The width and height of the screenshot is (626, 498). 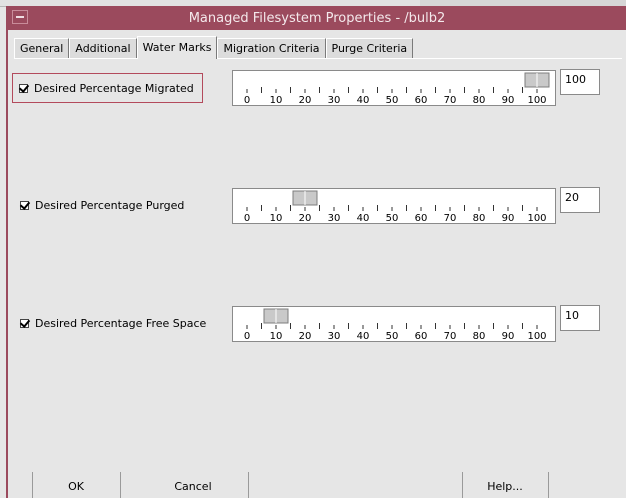 I want to click on free-space-checkbox: Desired Percentage Free Space, so click(x=114, y=323).